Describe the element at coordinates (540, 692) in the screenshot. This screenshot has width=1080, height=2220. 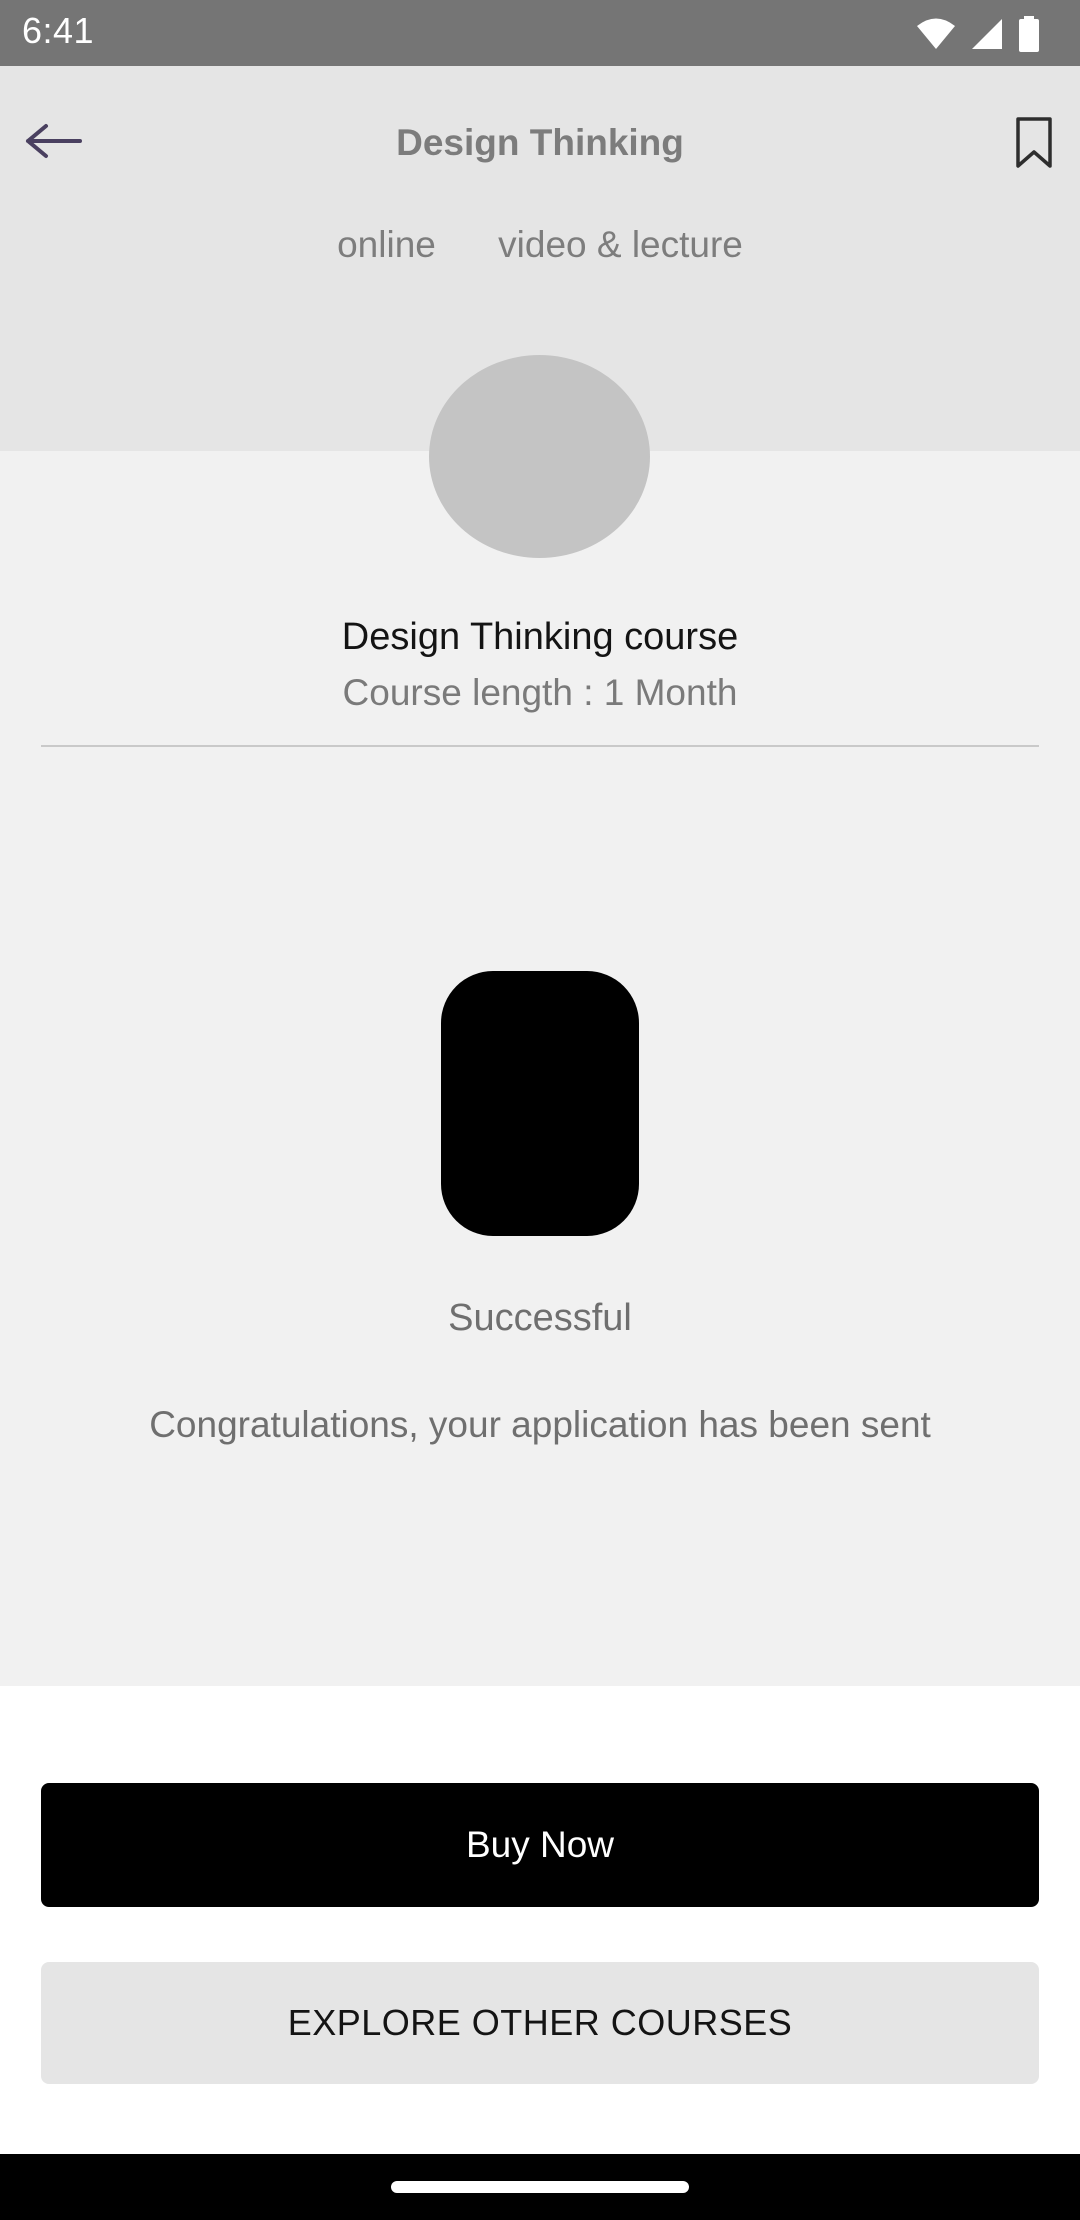
I see `course-length: Course length : 1 Month` at that location.